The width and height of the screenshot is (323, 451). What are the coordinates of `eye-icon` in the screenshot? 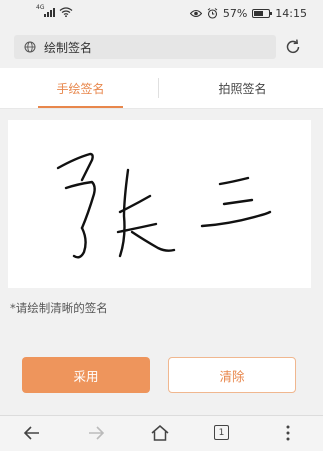 It's located at (195, 13).